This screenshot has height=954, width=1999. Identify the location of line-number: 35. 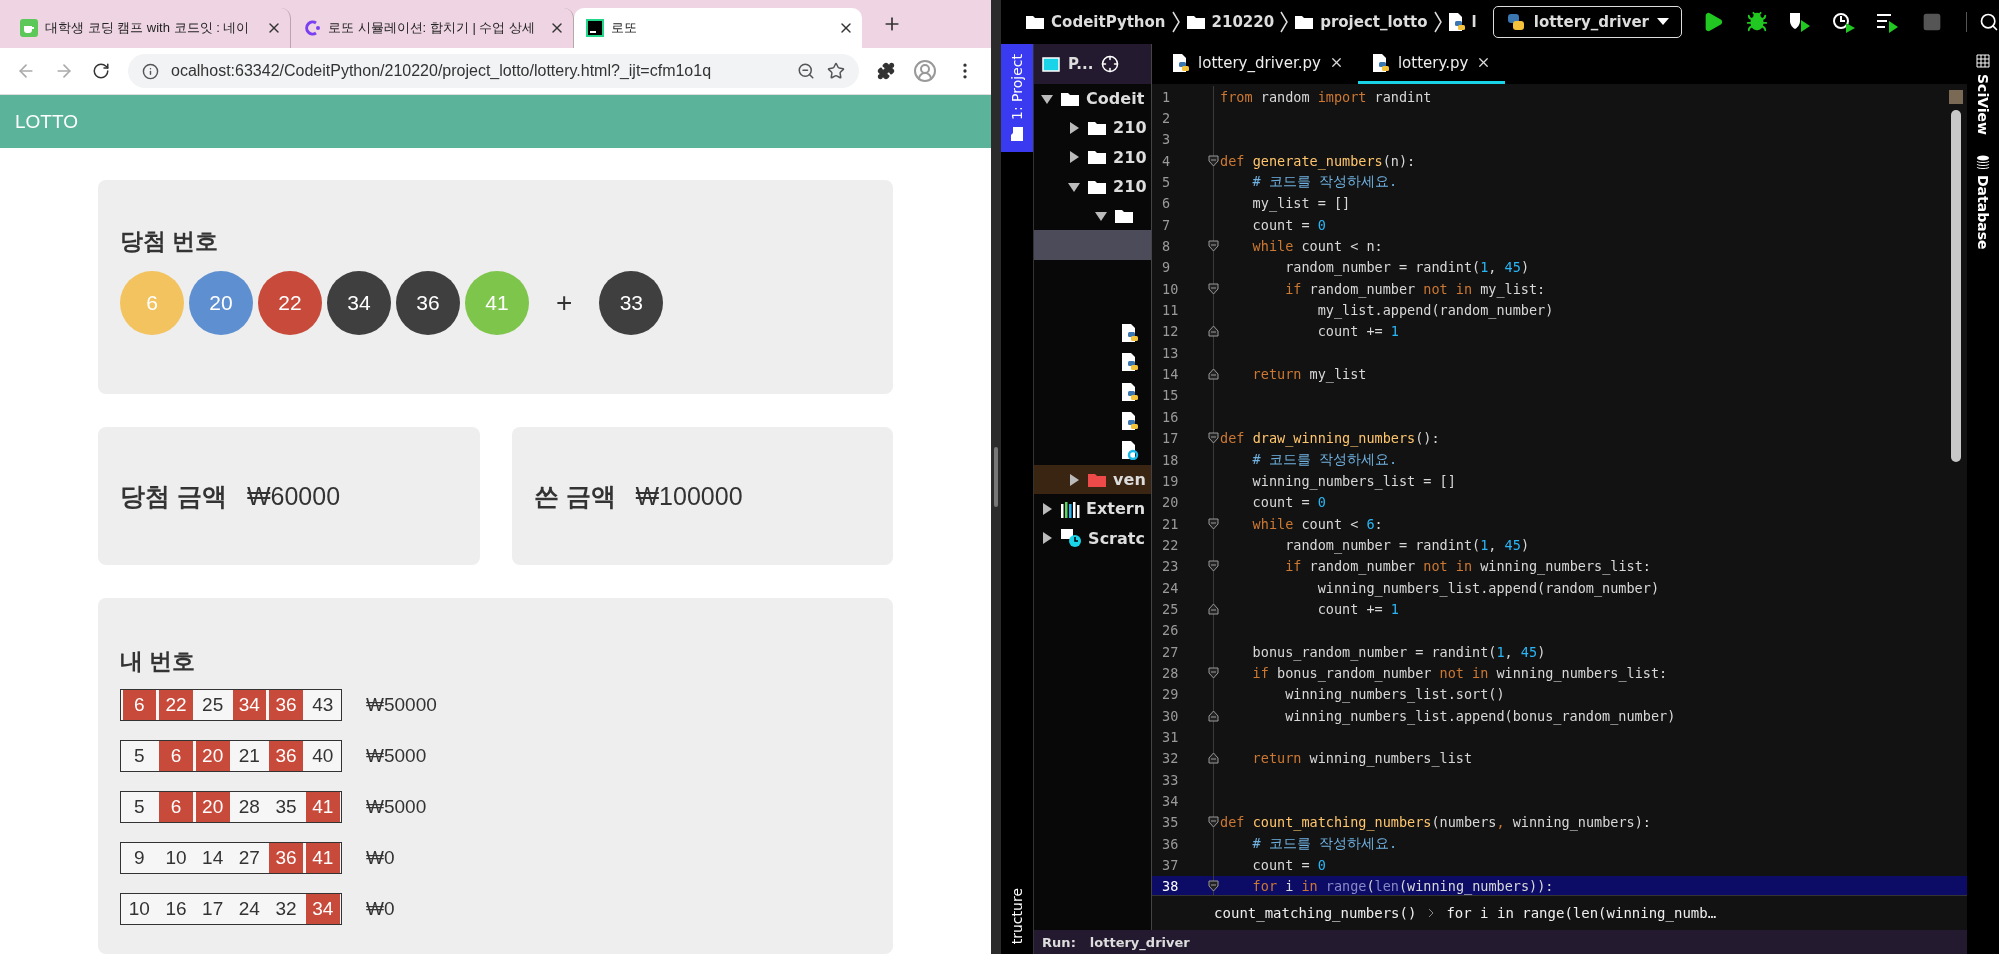
(1170, 822).